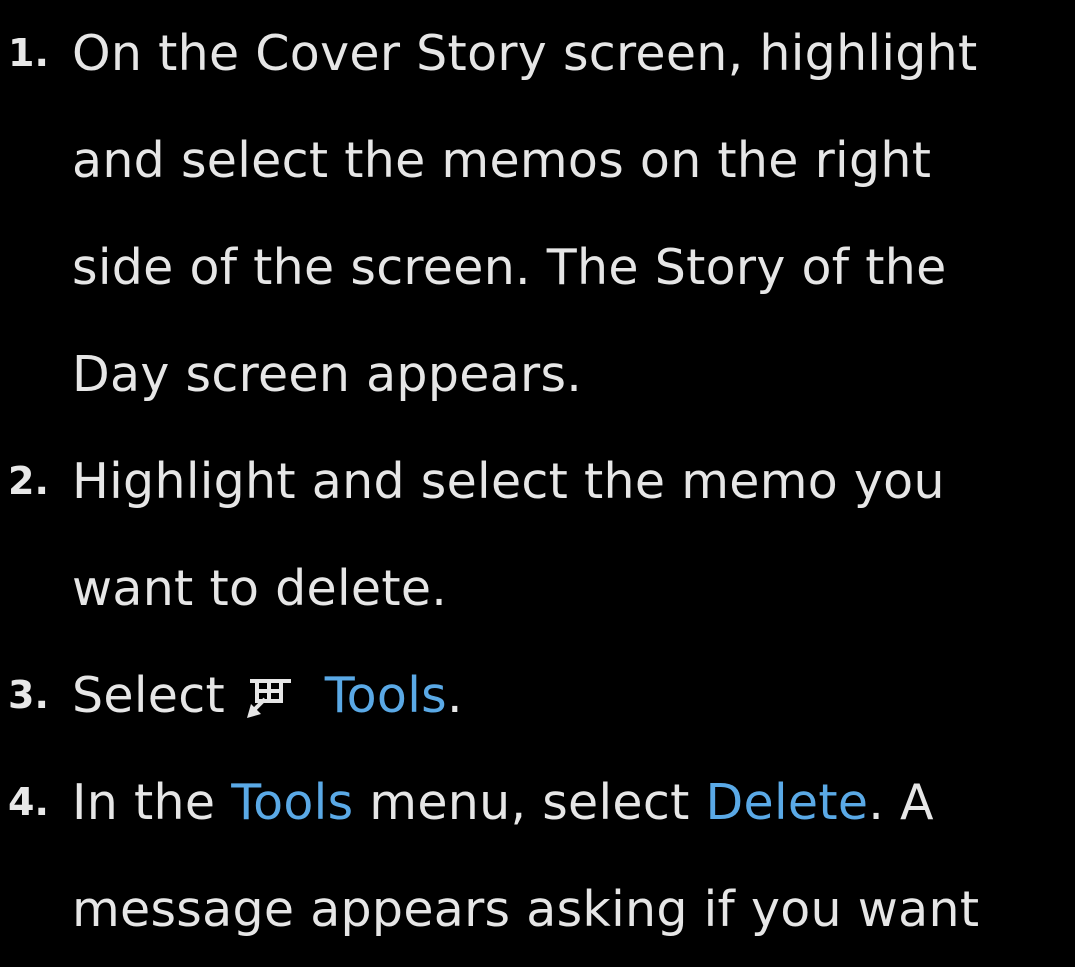  What do you see at coordinates (454, 695) in the screenshot?
I see `step-text: .` at bounding box center [454, 695].